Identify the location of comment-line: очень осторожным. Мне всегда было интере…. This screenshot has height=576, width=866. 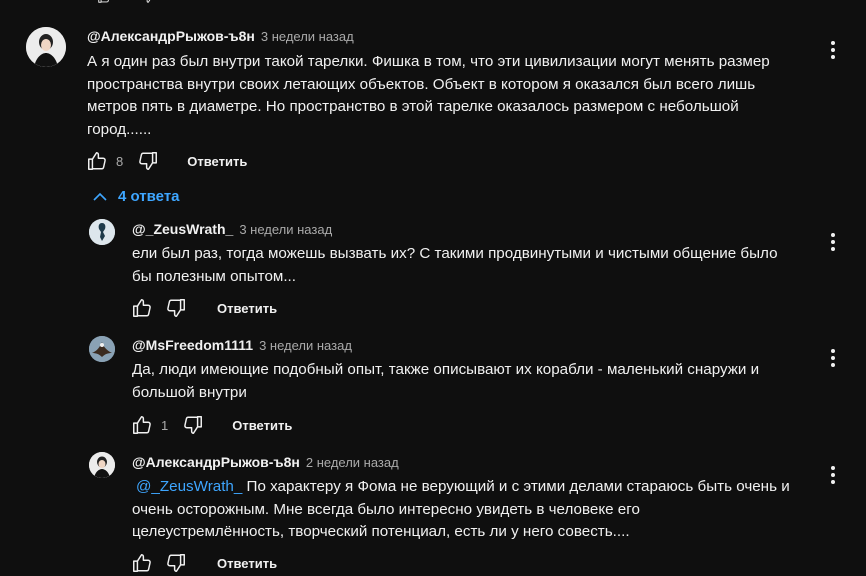
(386, 509).